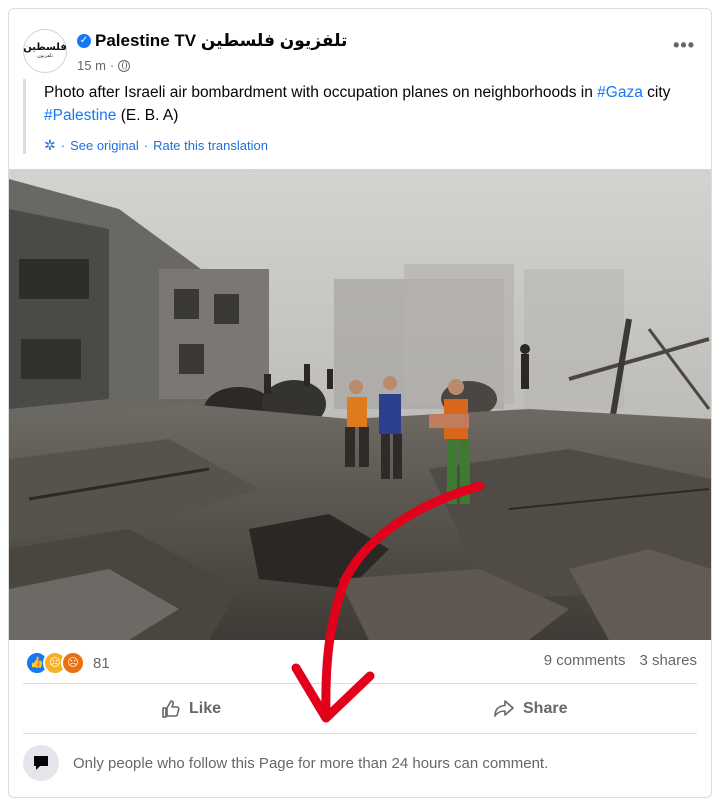 Image resolution: width=720 pixels, height=802 pixels. I want to click on like-button: Like, so click(191, 709).